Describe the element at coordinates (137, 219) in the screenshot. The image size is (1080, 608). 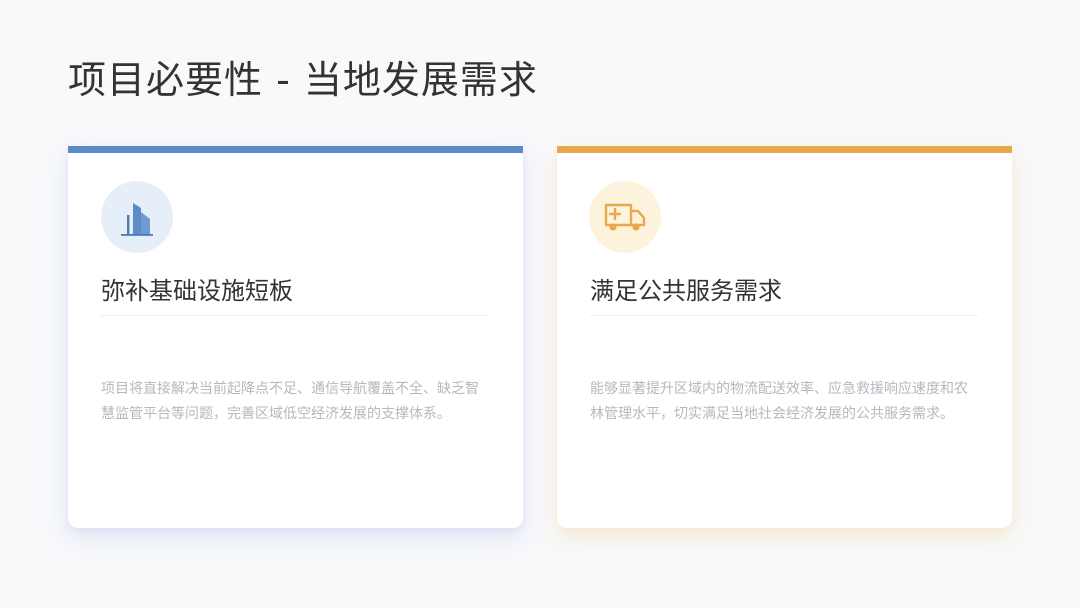
I see `building-icon` at that location.